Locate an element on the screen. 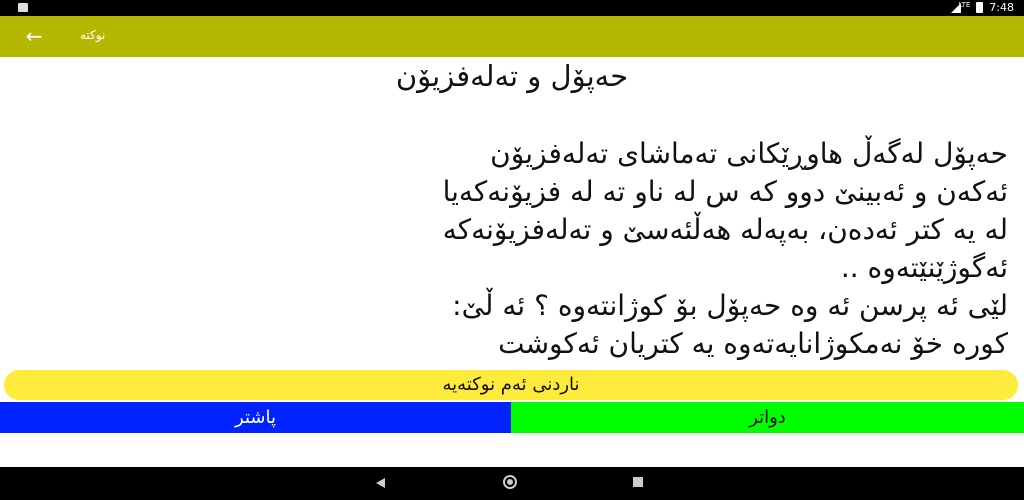 The height and width of the screenshot is (500, 1024). nav-home-icon is located at coordinates (510, 482).